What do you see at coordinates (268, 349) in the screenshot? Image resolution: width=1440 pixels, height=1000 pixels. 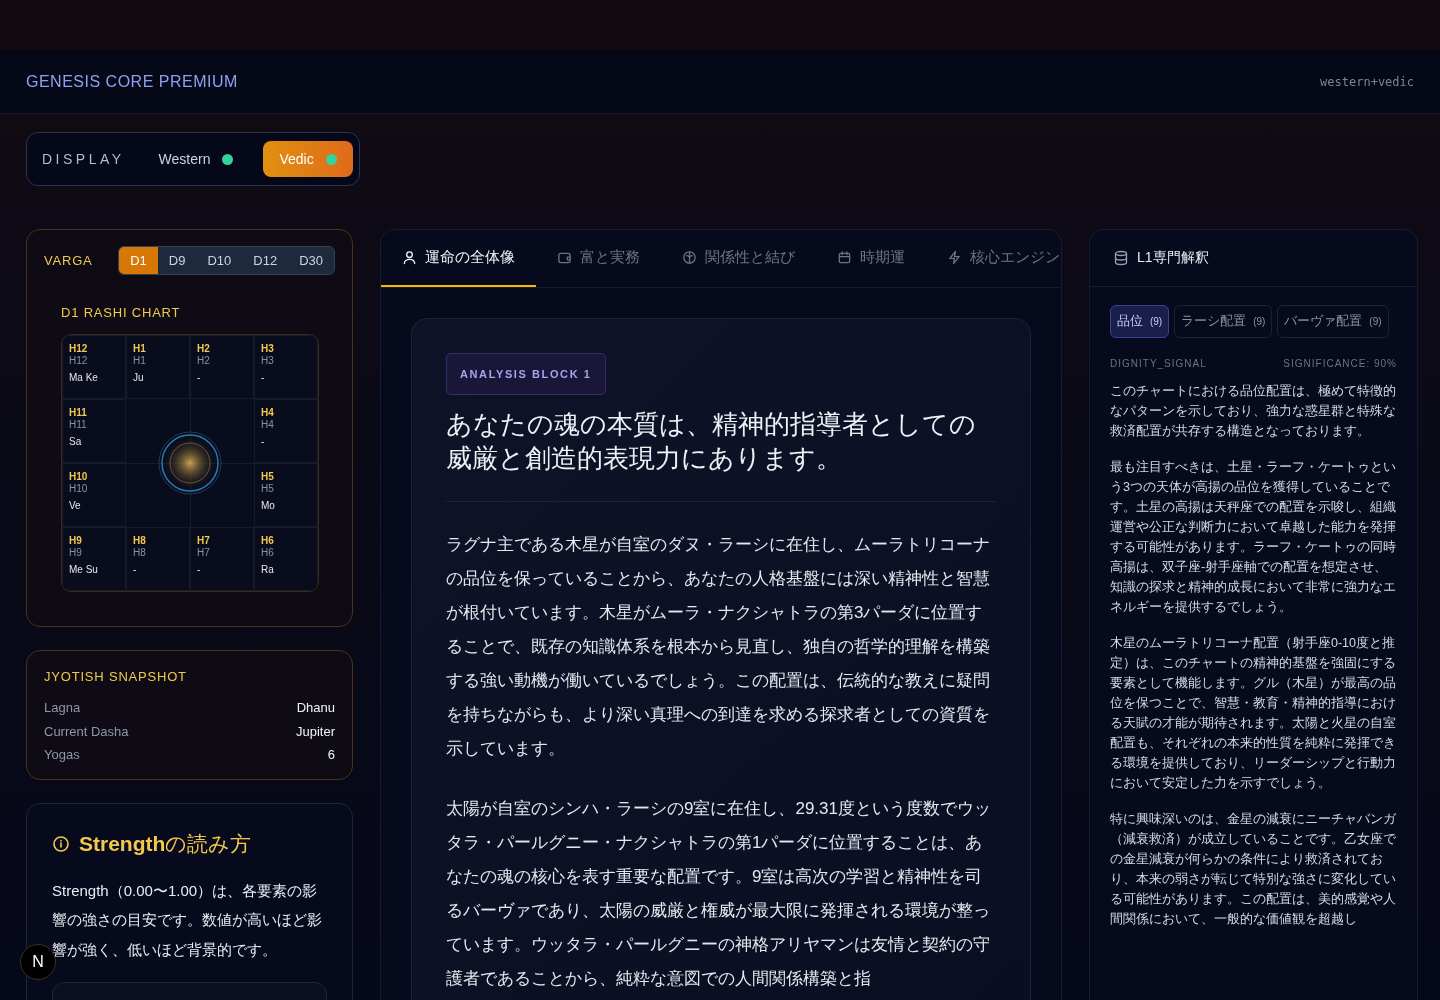 I see `house-number: H3` at bounding box center [268, 349].